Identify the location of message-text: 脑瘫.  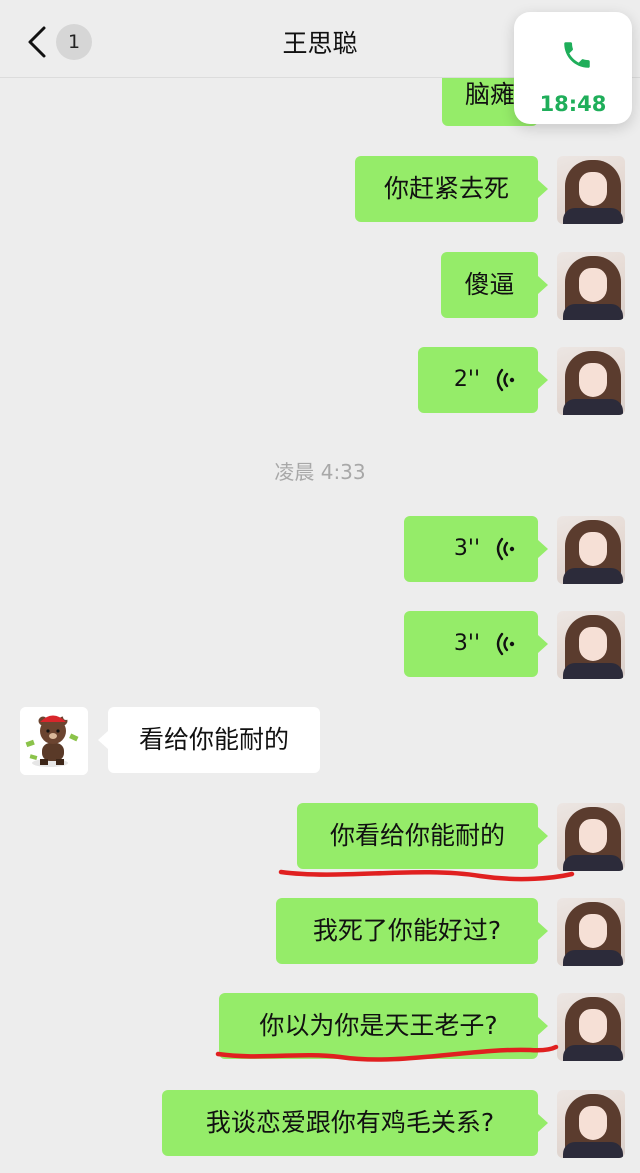
(489, 94).